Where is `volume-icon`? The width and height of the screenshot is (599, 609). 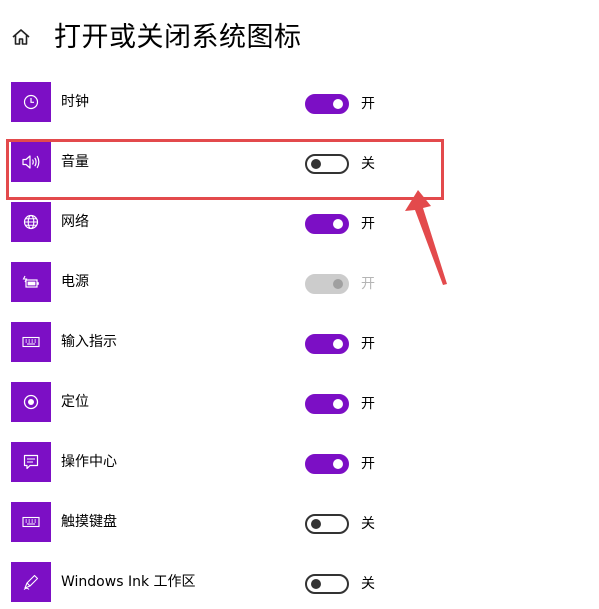
volume-icon is located at coordinates (31, 162).